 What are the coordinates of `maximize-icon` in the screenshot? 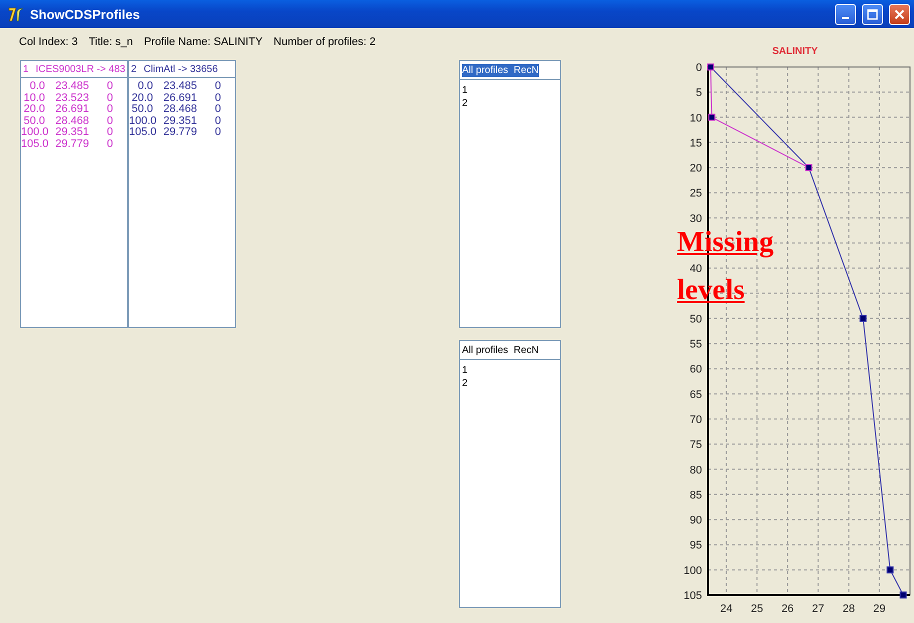 It's located at (872, 14).